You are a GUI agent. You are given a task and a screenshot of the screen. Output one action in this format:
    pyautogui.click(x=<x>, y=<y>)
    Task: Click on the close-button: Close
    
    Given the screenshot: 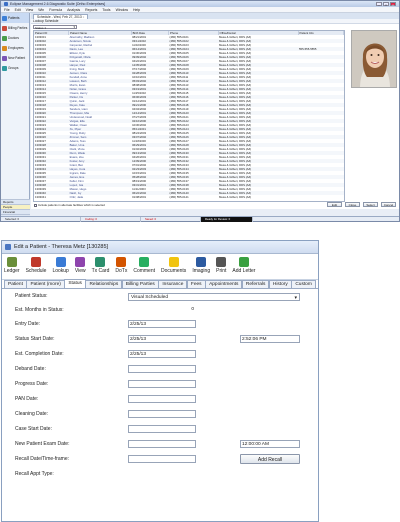 What is the action you would take?
    pyautogui.click(x=352, y=204)
    